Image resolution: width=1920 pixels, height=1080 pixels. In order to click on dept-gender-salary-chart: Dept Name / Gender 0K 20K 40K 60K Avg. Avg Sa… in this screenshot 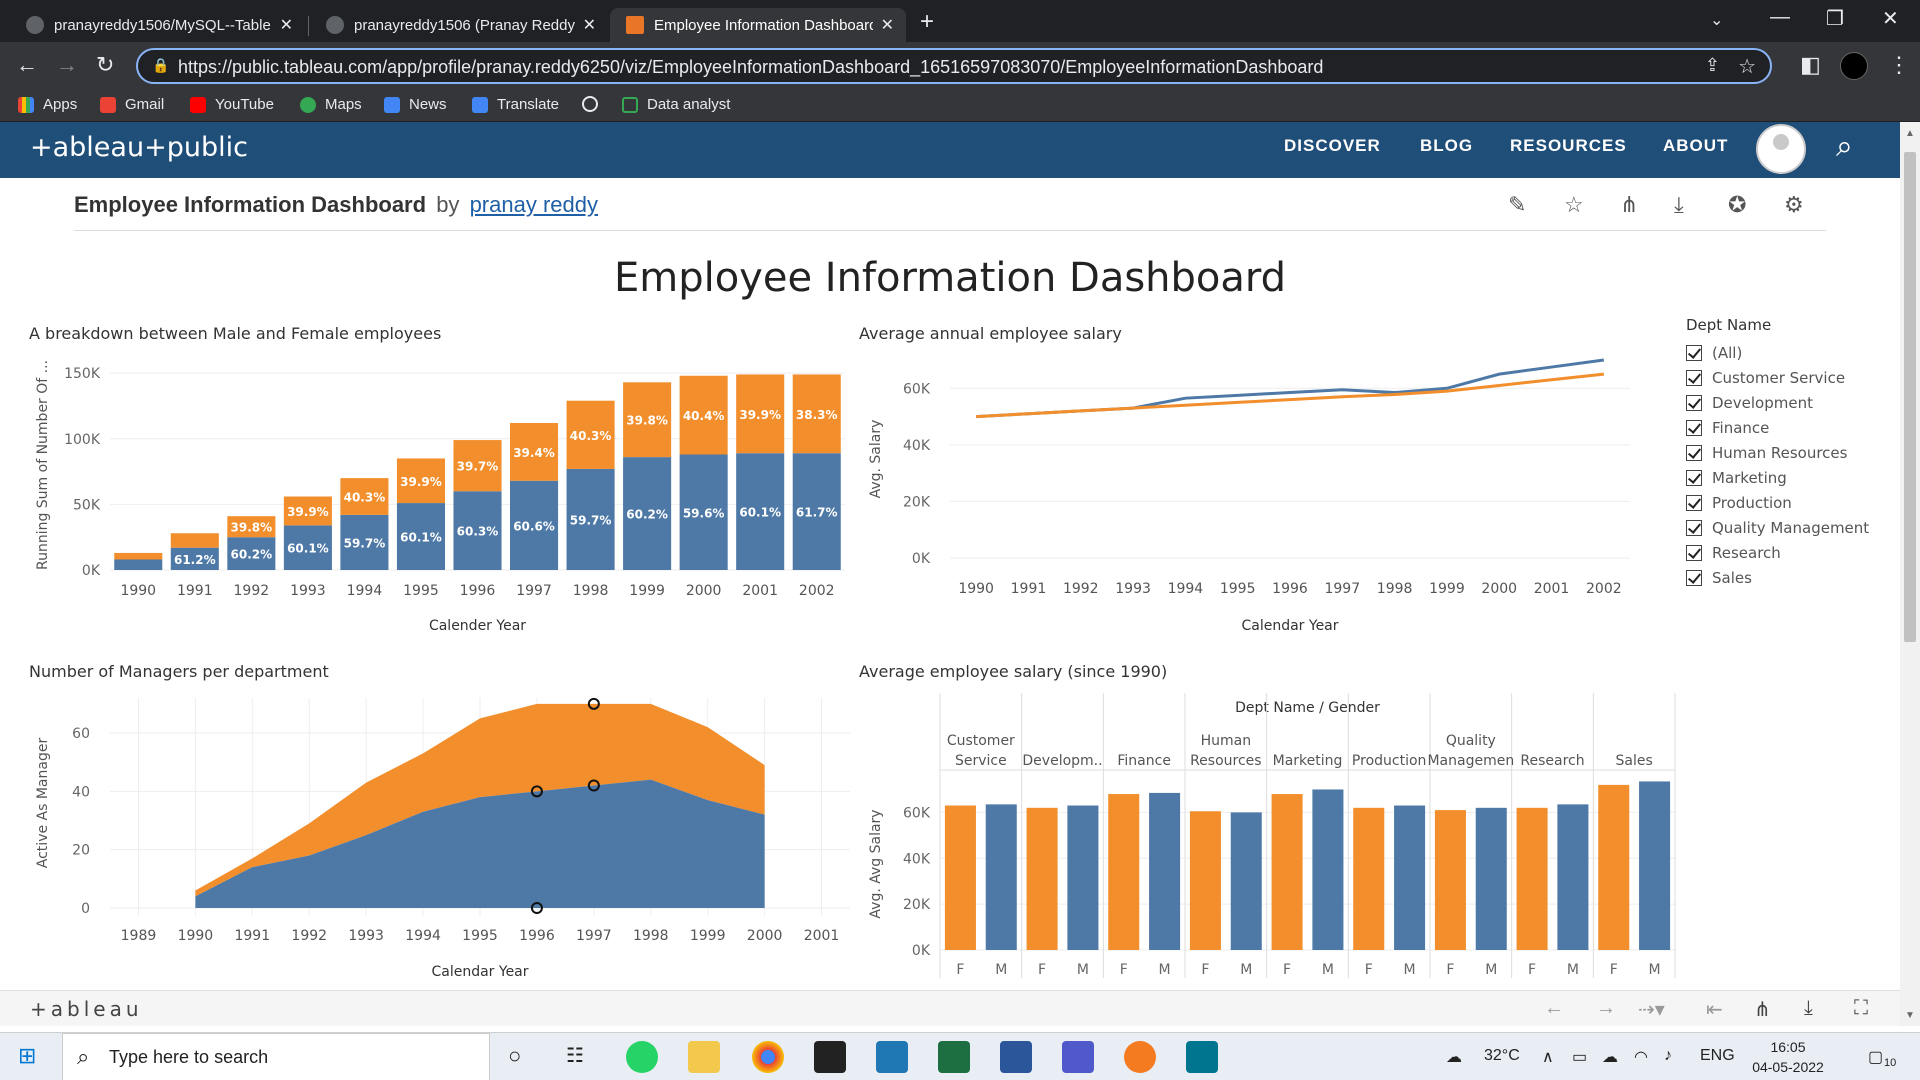, I will do `click(1265, 838)`.